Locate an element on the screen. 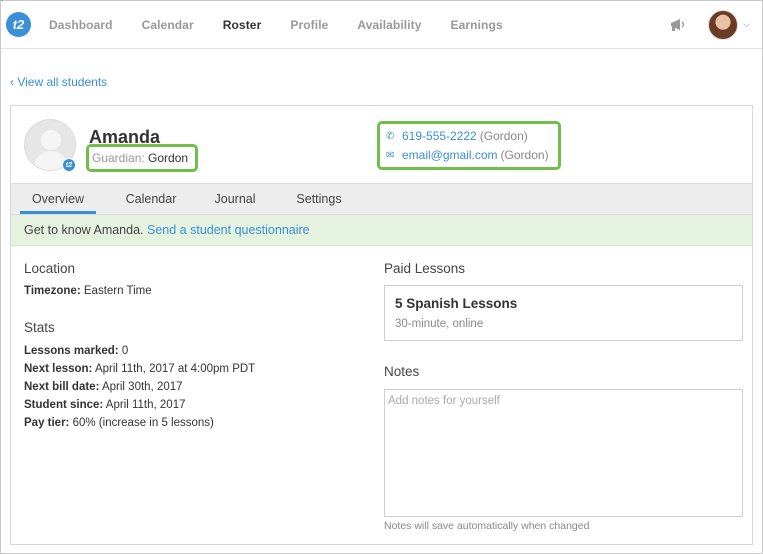 This screenshot has width=763, height=554. paid-lessons-title: Paid Lessons is located at coordinates (425, 268).